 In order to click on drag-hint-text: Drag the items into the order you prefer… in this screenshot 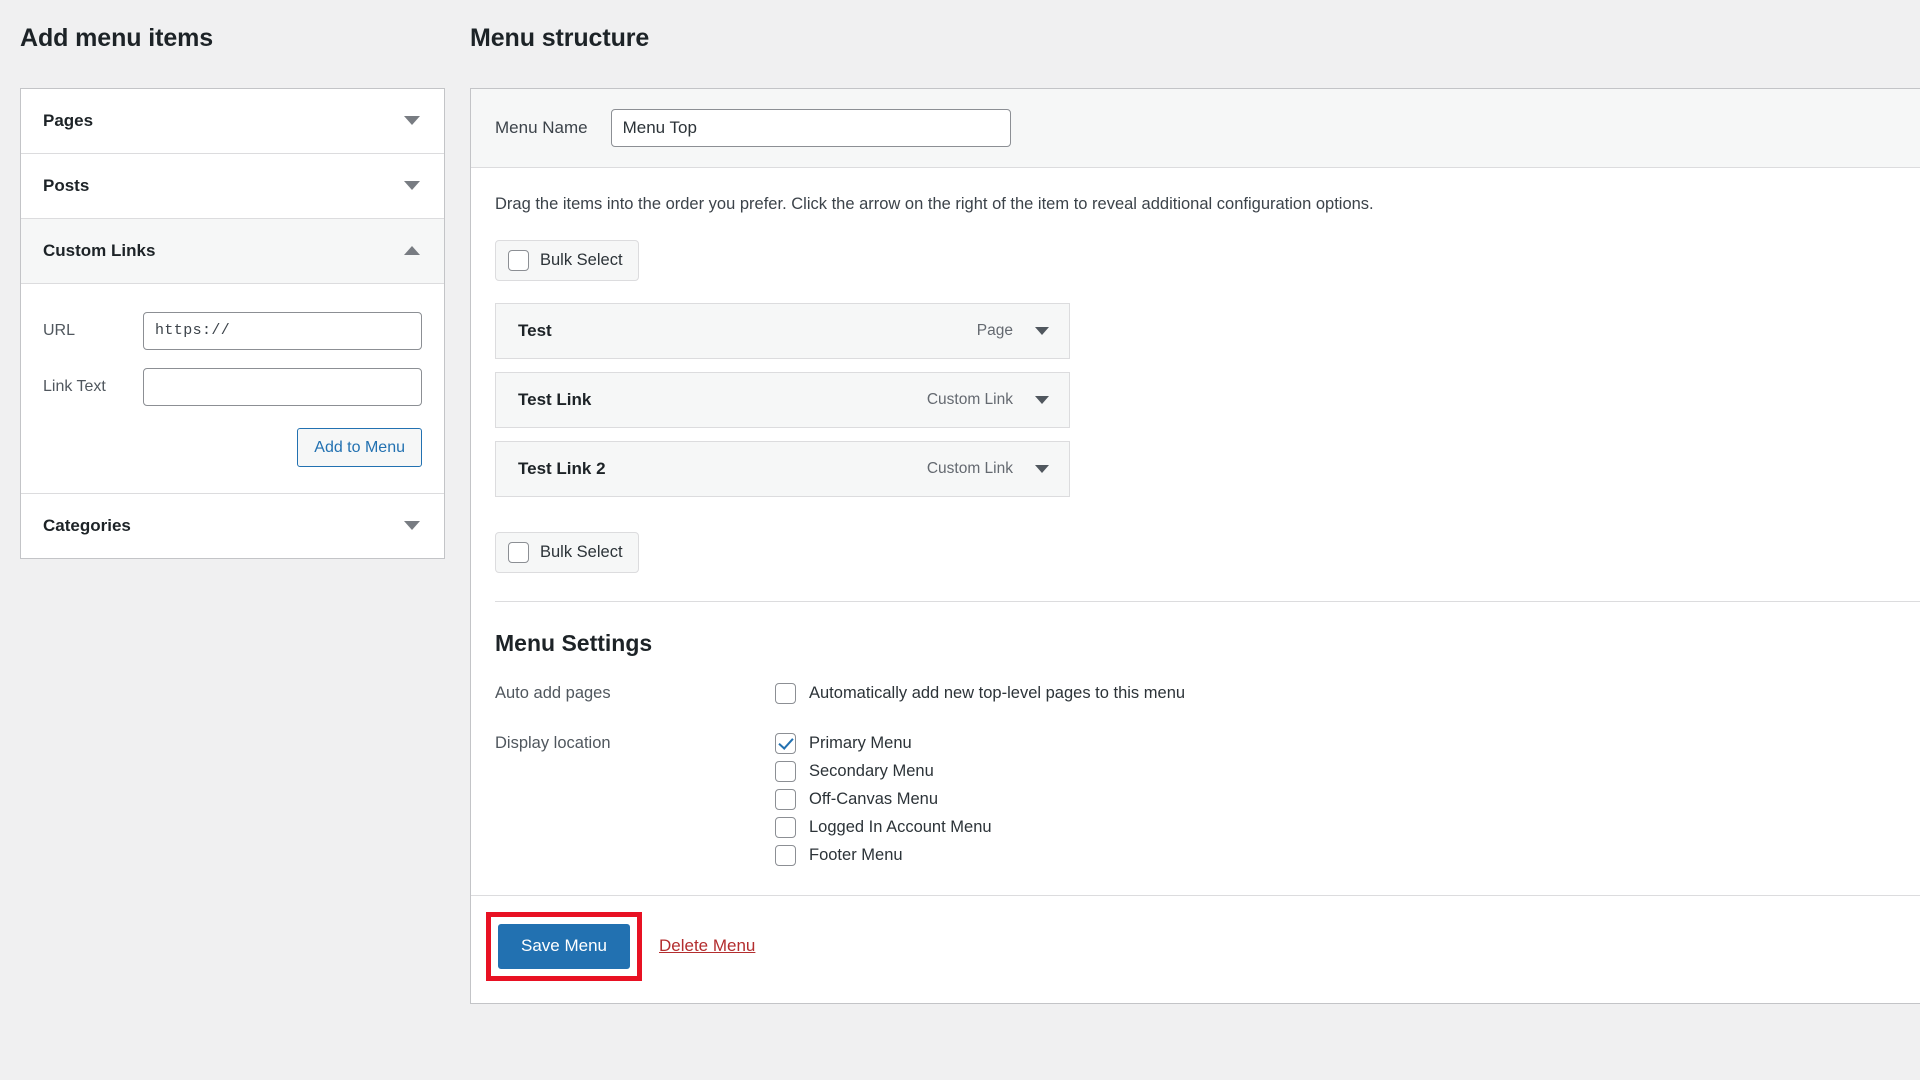, I will do `click(934, 203)`.